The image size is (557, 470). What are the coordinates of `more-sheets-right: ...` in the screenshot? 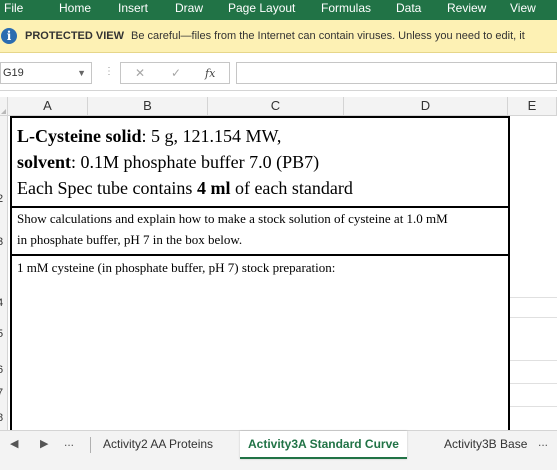 It's located at (543, 442).